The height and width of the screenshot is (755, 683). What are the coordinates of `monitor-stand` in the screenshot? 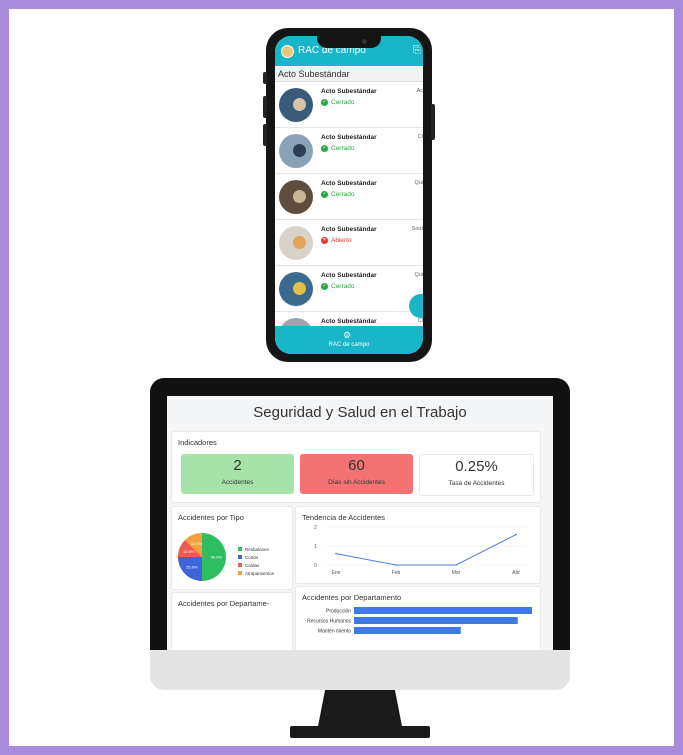 It's located at (360, 709).